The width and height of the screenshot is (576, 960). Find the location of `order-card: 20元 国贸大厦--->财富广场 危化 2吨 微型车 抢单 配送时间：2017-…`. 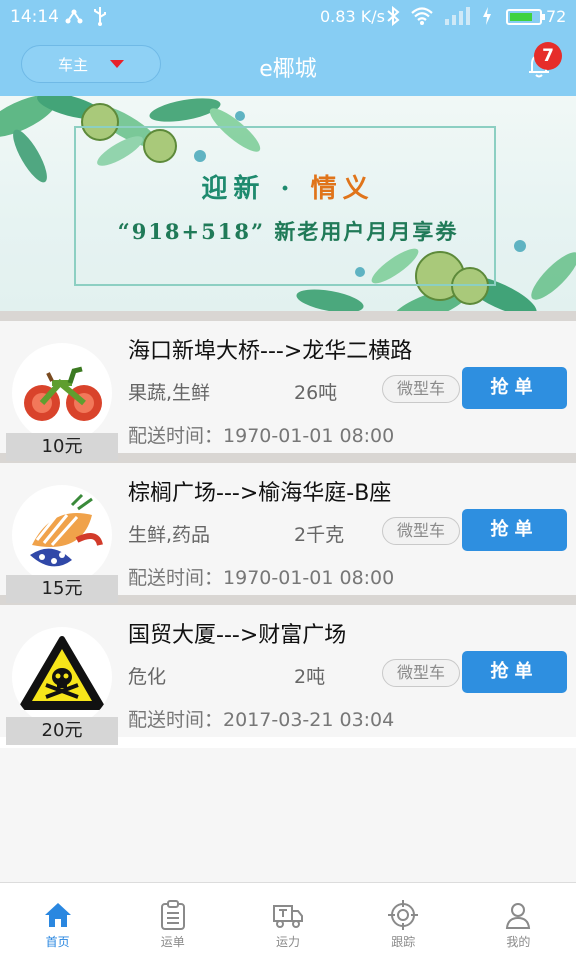

order-card: 20元 国贸大厦--->财富广场 危化 2吨 微型车 抢单 配送时间：2017-… is located at coordinates (288, 675).